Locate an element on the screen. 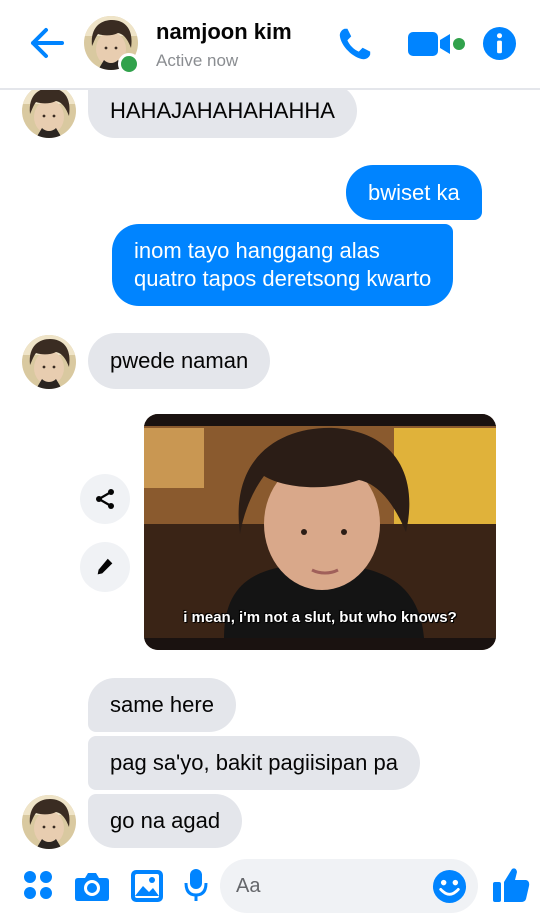  message-bubble: pag sa'yo, bakit pagiisipan pa is located at coordinates (254, 763).